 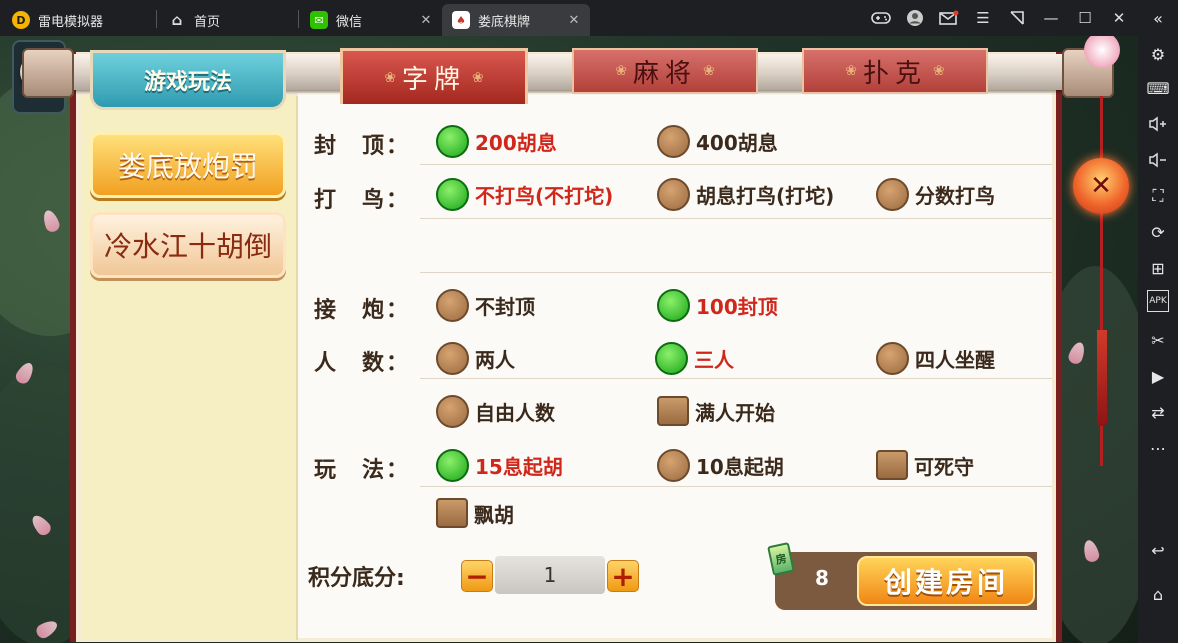 I want to click on wanfa-10xi: 10息起胡, so click(x=720, y=465).